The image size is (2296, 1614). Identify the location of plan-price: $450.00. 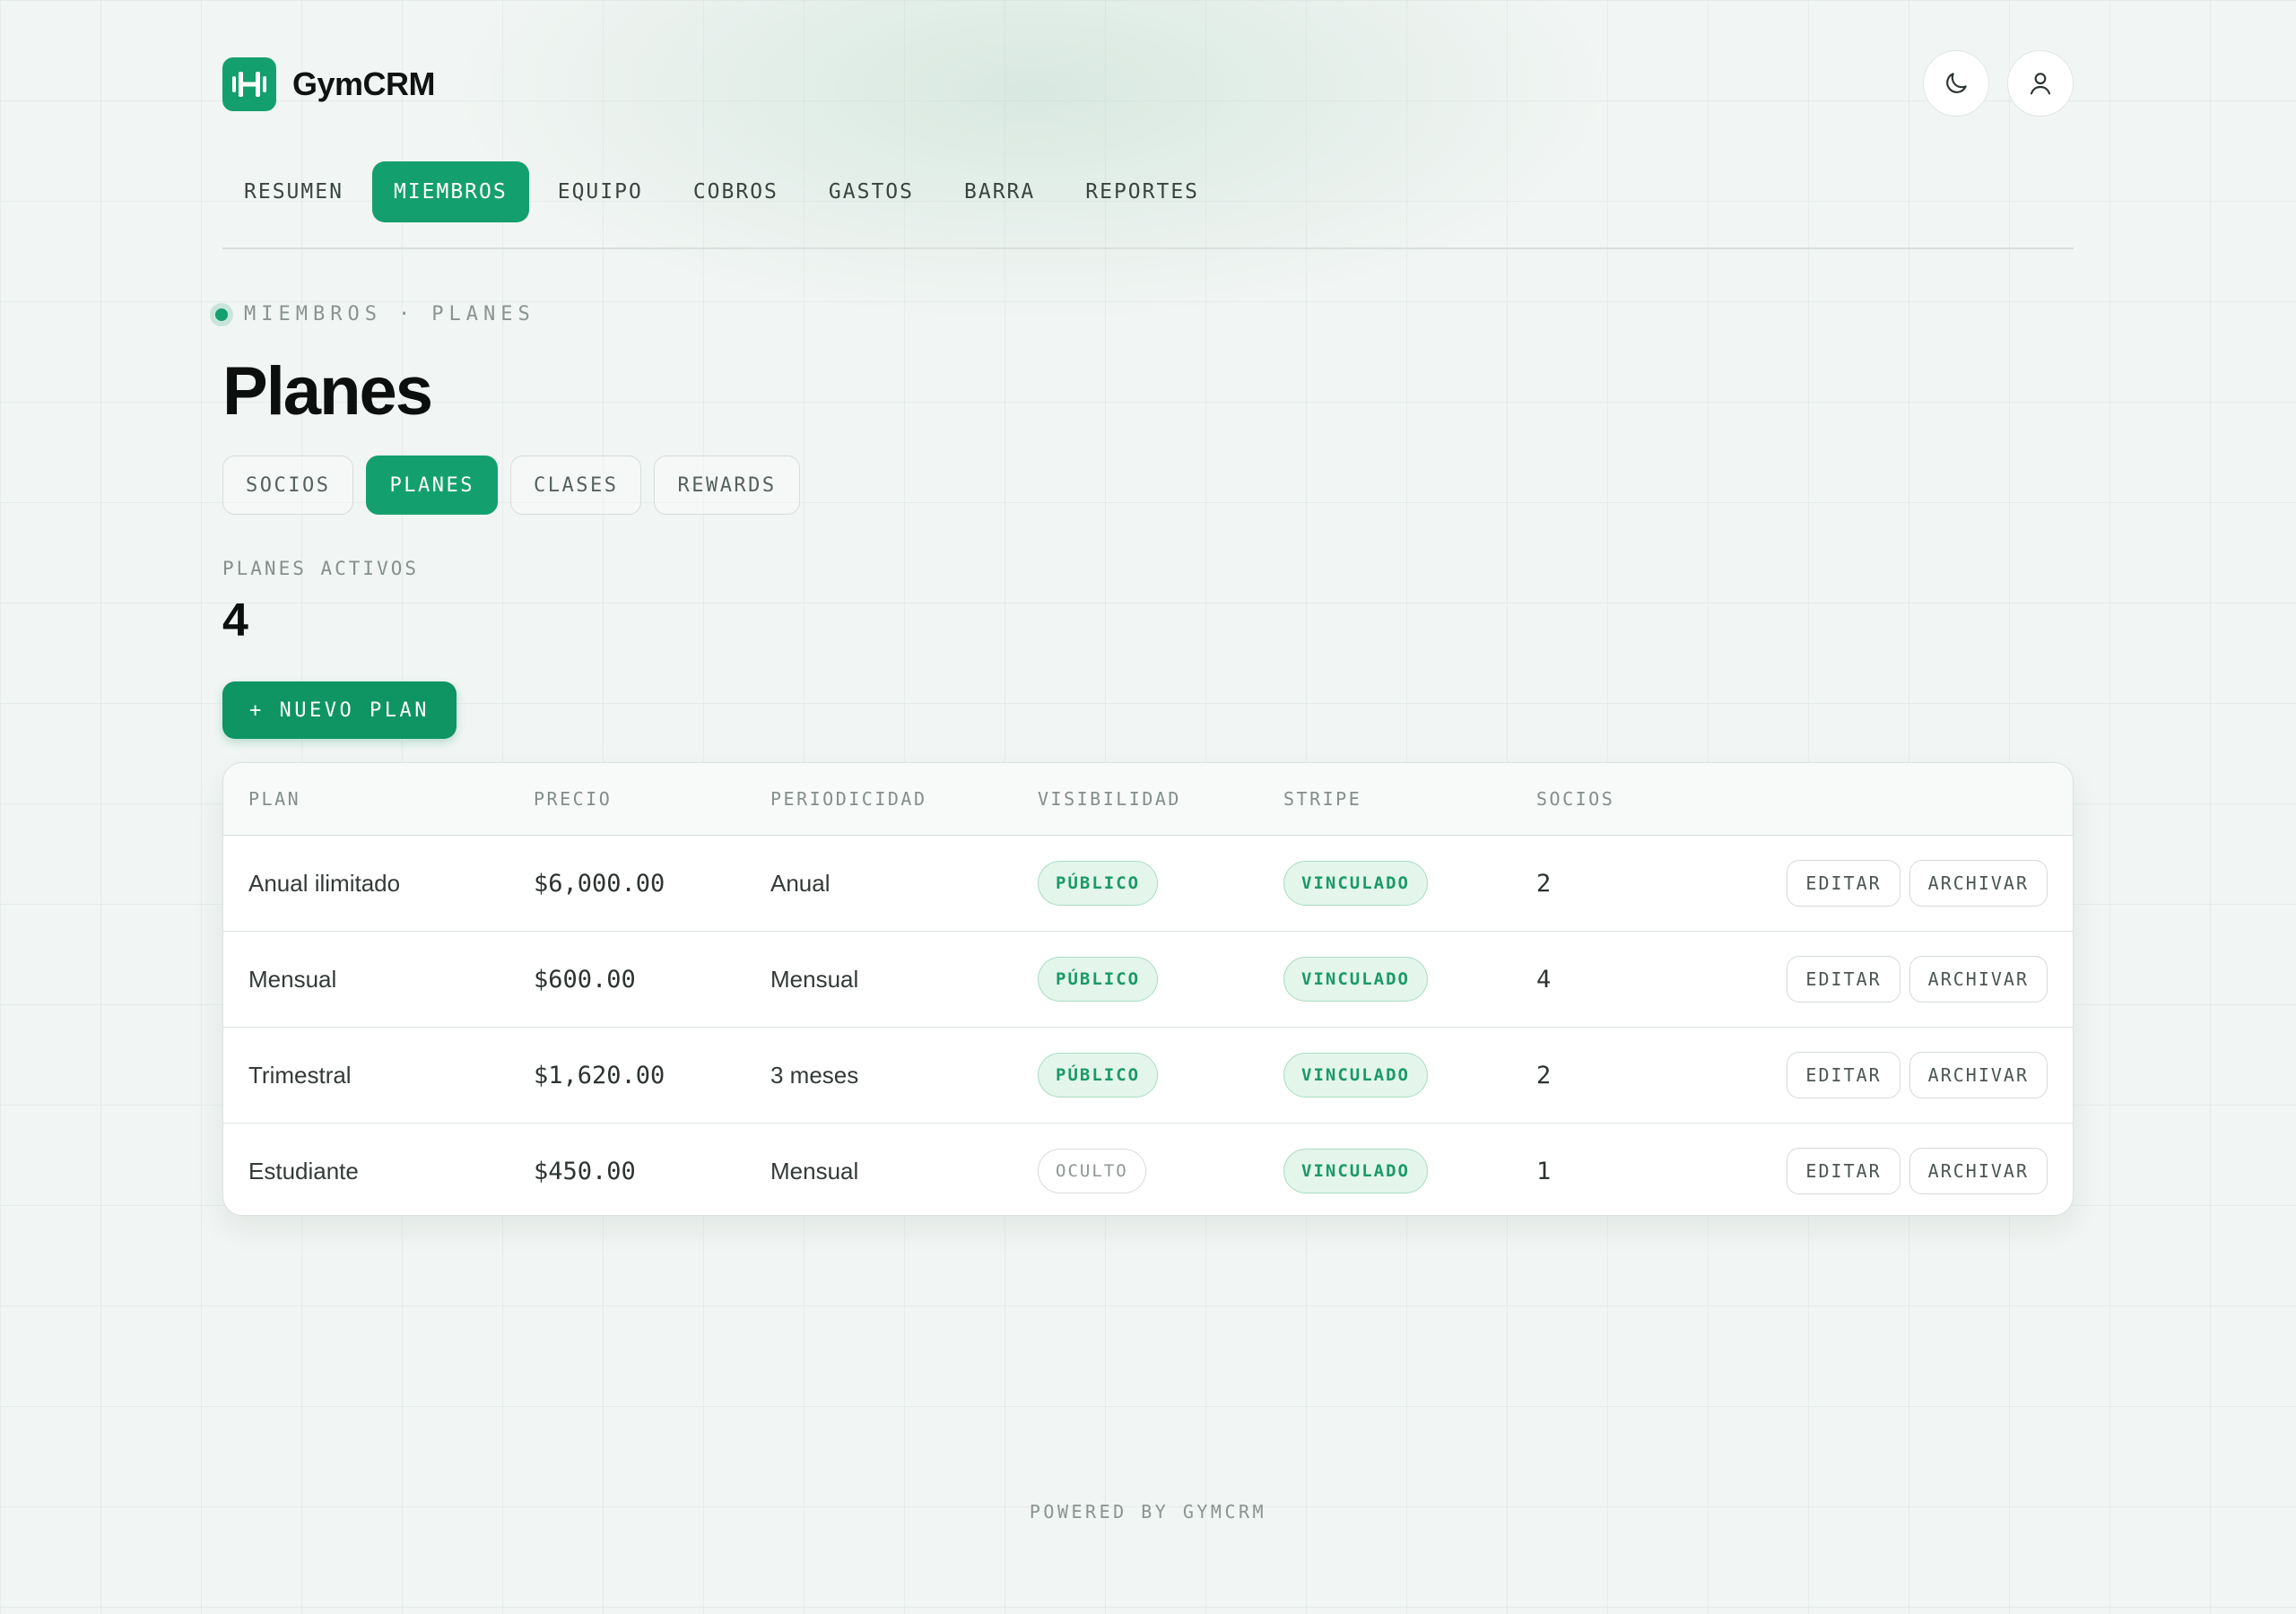
(585, 1171).